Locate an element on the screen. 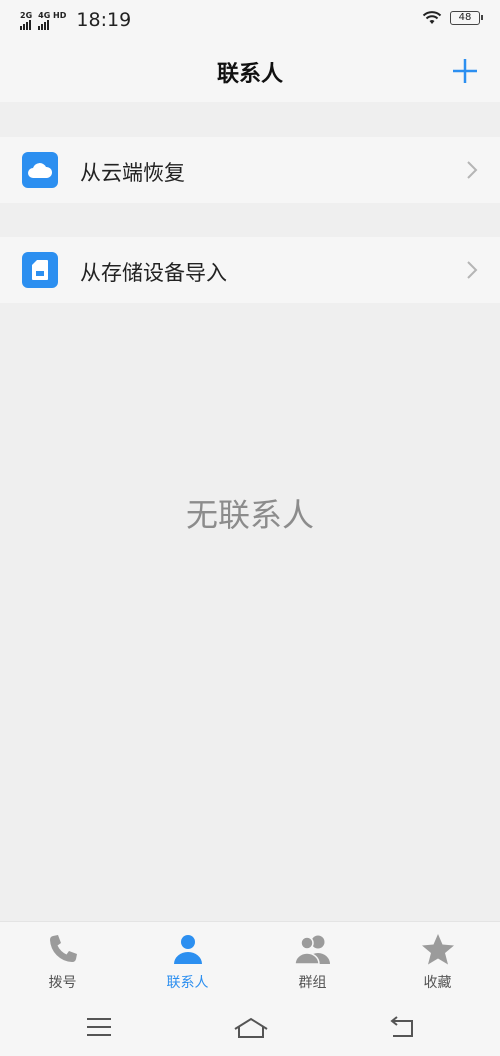 The height and width of the screenshot is (1056, 500). status-bar: 2G 4G HD 18:19 48 is located at coordinates (250, 20).